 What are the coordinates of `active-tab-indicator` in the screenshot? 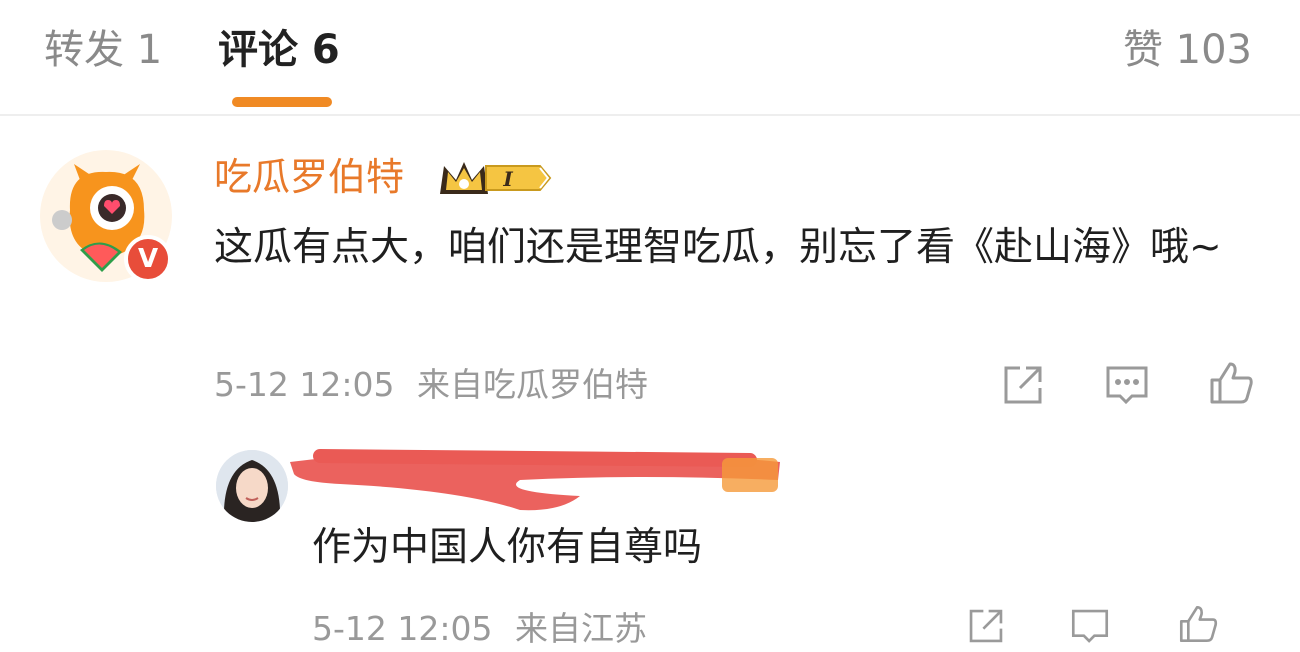 It's located at (282, 102).